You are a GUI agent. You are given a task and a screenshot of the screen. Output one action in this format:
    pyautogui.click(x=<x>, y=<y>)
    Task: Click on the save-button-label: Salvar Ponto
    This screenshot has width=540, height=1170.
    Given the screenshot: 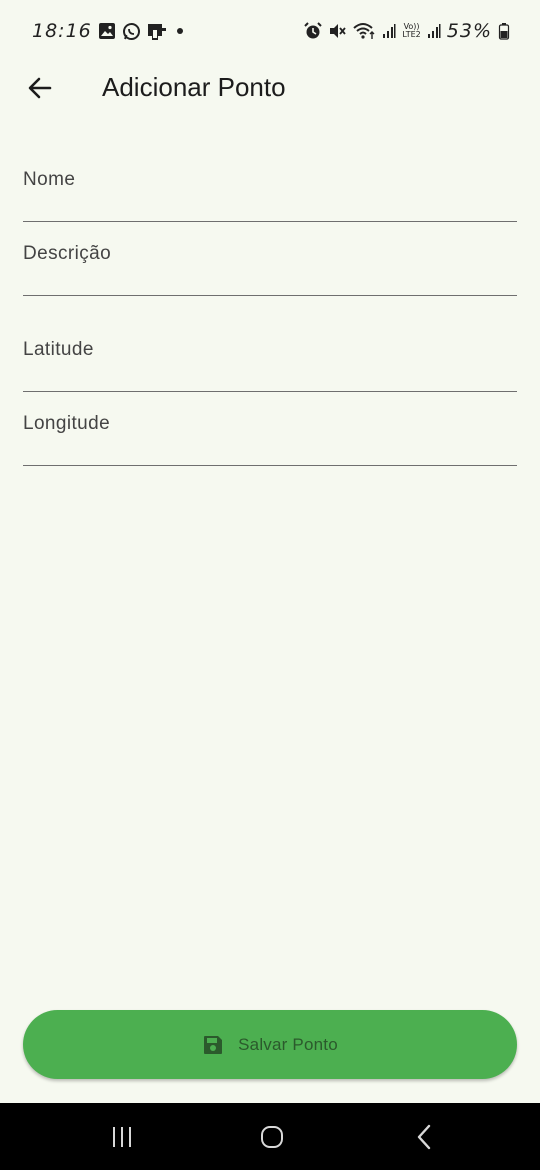 What is the action you would take?
    pyautogui.click(x=288, y=1044)
    